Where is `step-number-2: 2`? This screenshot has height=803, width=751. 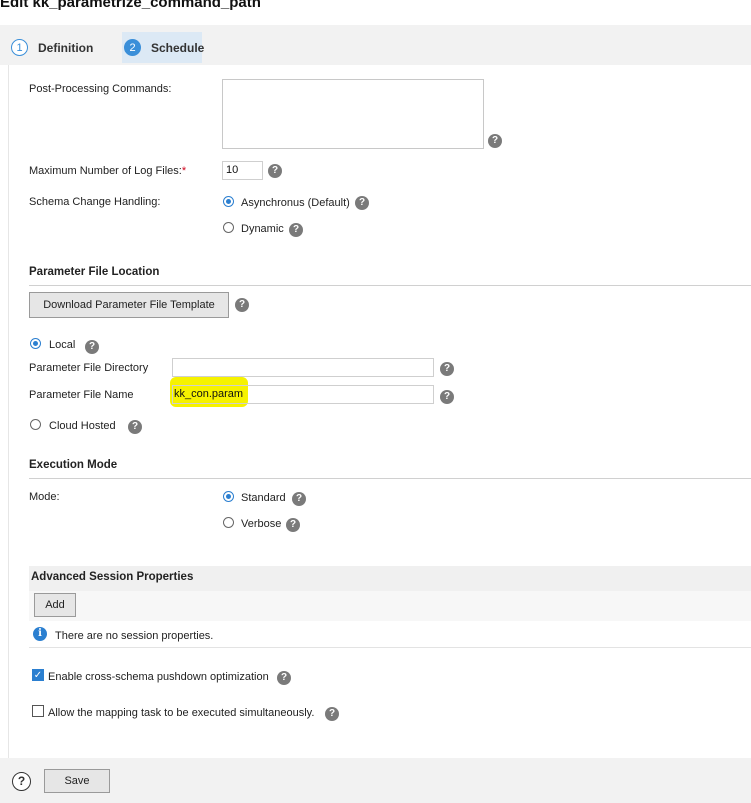
step-number-2: 2 is located at coordinates (132, 47).